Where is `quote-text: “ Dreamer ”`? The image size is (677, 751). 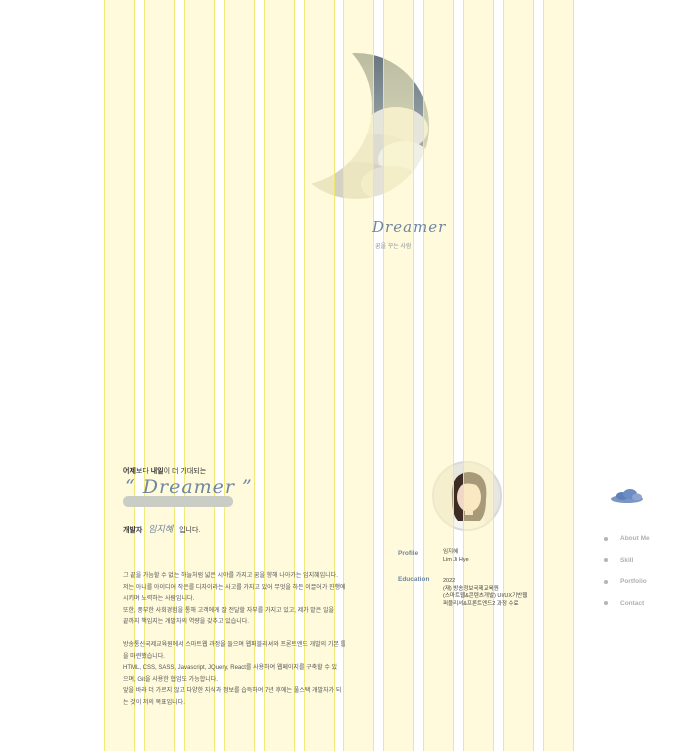 quote-text: “ Dreamer ” is located at coordinates (189, 487).